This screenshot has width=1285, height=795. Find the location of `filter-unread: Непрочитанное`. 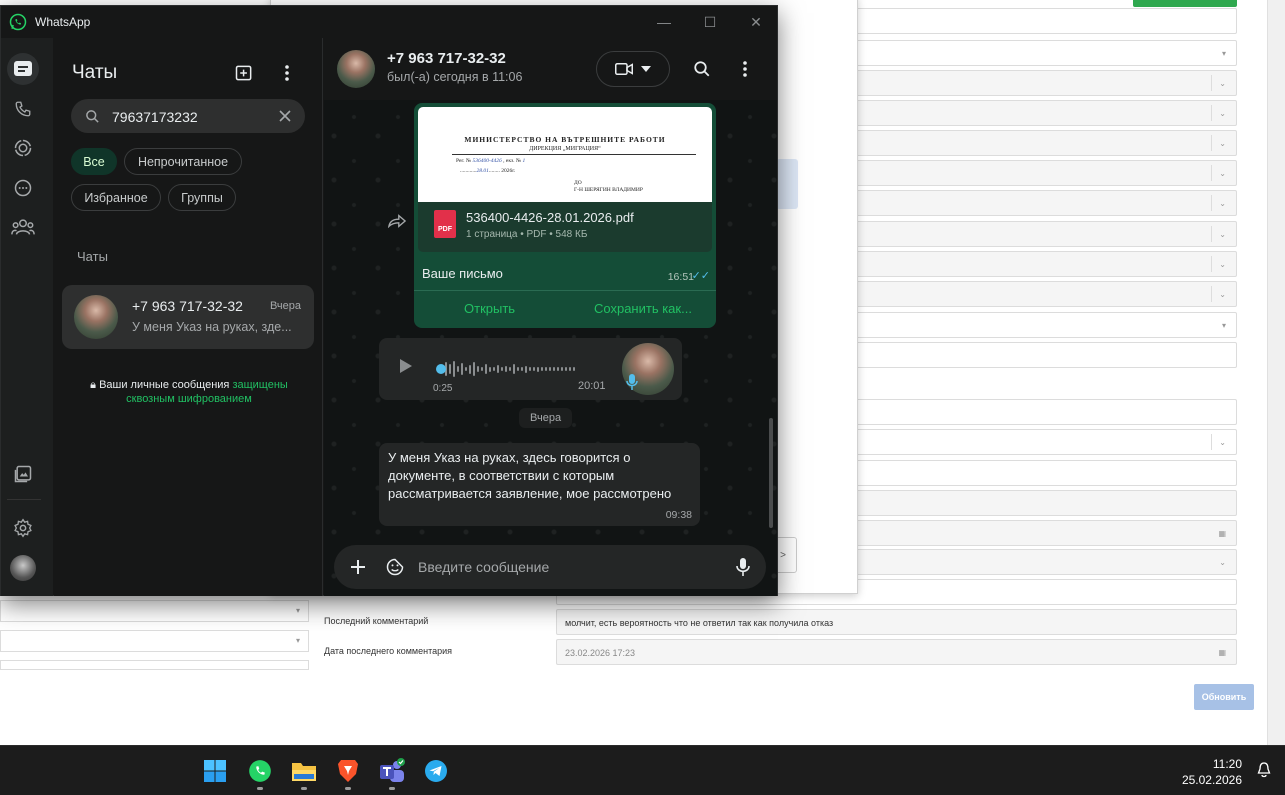

filter-unread: Непрочитанное is located at coordinates (183, 161).